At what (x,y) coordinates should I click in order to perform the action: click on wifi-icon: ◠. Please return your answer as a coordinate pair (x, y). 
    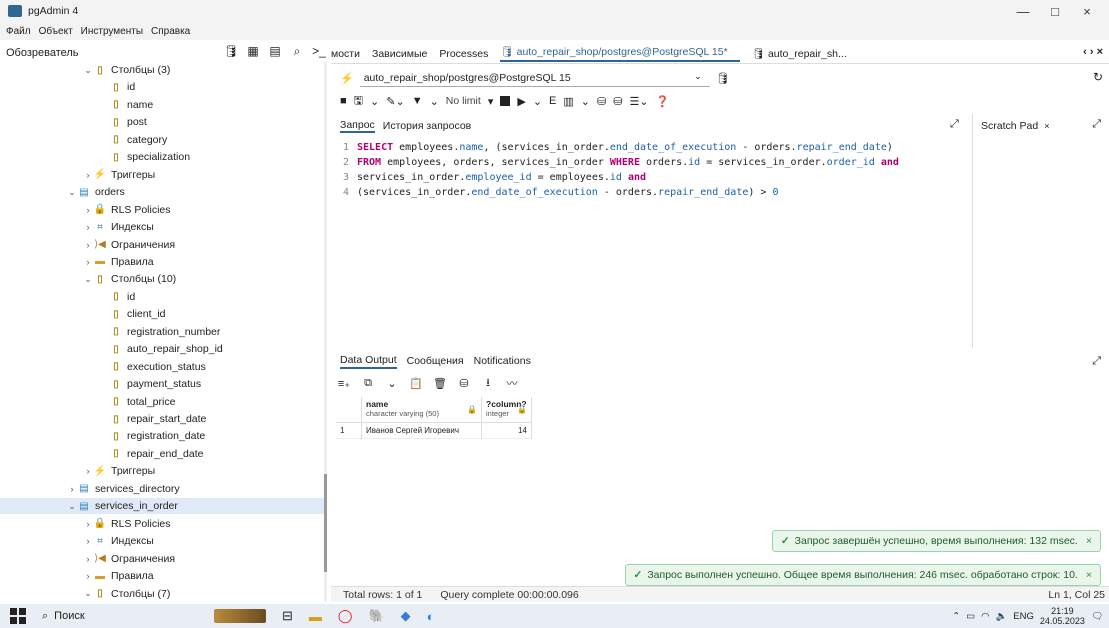
    Looking at the image, I should click on (985, 616).